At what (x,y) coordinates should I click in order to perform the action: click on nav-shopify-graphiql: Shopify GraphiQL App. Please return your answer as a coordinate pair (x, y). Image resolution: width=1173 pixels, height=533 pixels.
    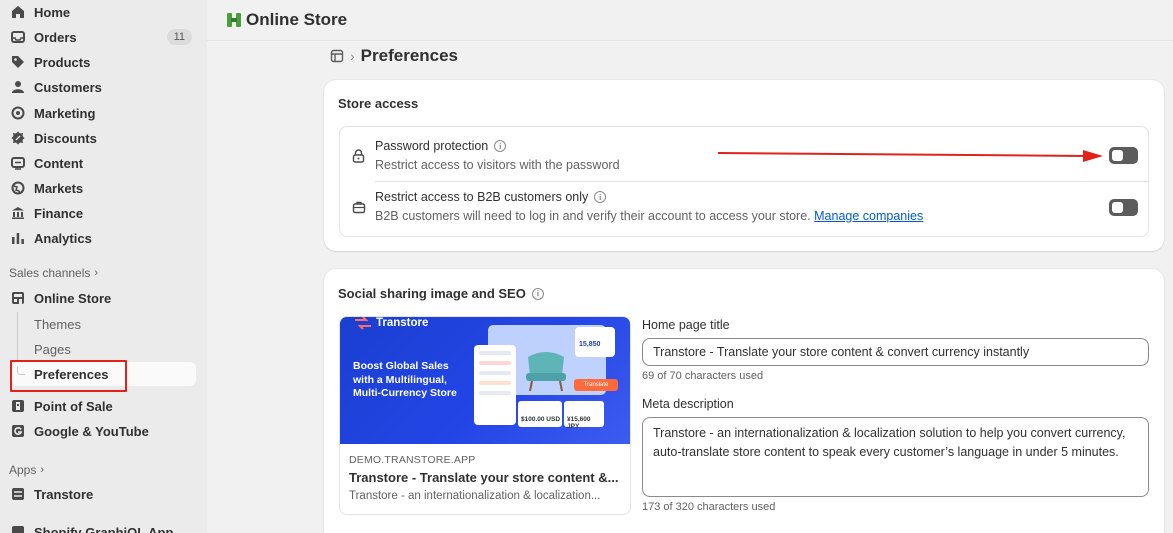
    Looking at the image, I should click on (100, 526).